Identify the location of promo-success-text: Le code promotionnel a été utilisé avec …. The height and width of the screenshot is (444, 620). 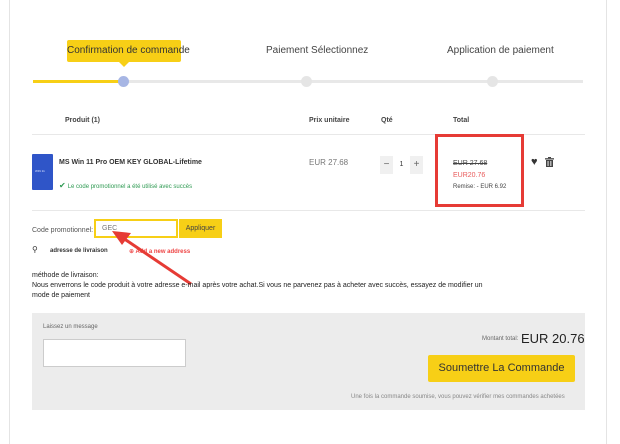
(130, 187).